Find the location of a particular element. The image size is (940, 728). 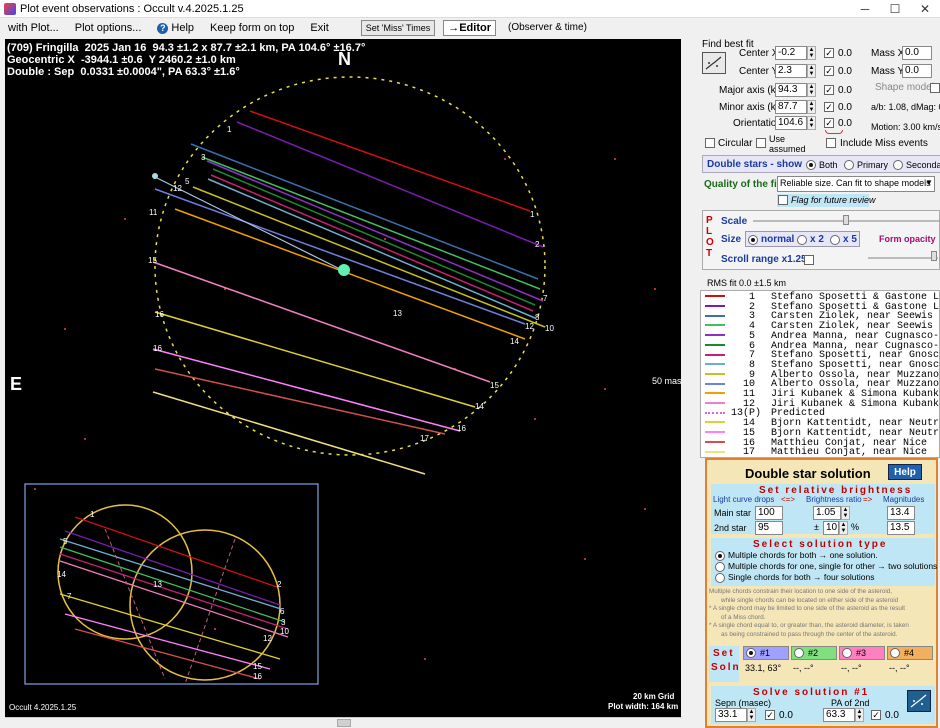

center-y-checkbox: ✓ is located at coordinates (829, 71).